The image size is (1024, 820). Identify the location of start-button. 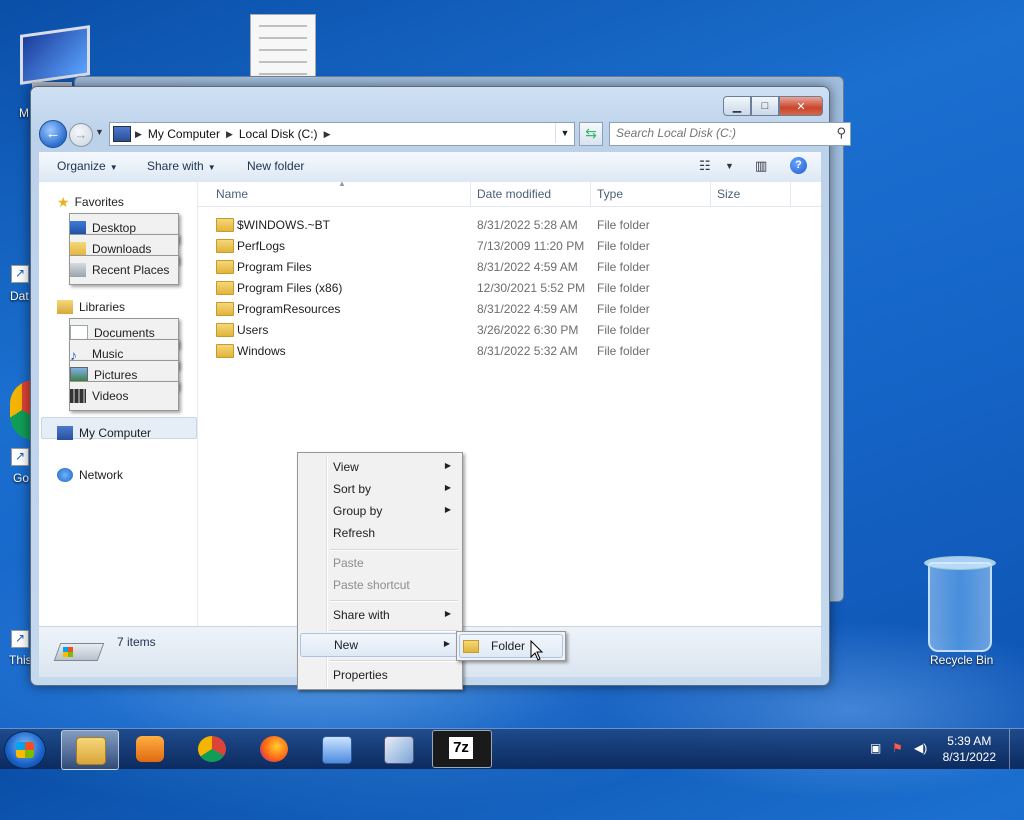
(25, 750).